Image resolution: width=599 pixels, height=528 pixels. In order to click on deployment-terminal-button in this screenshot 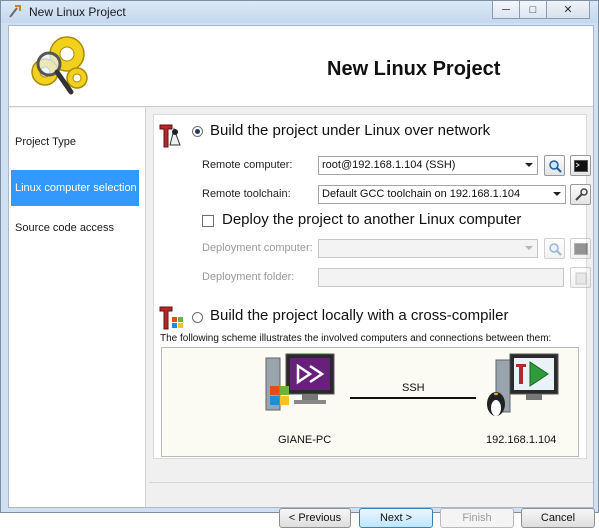, I will do `click(580, 248)`.